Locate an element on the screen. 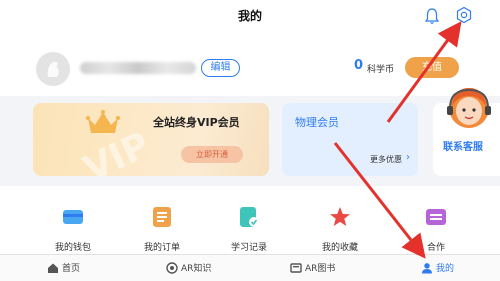  nav-label: 首页 is located at coordinates (71, 269).